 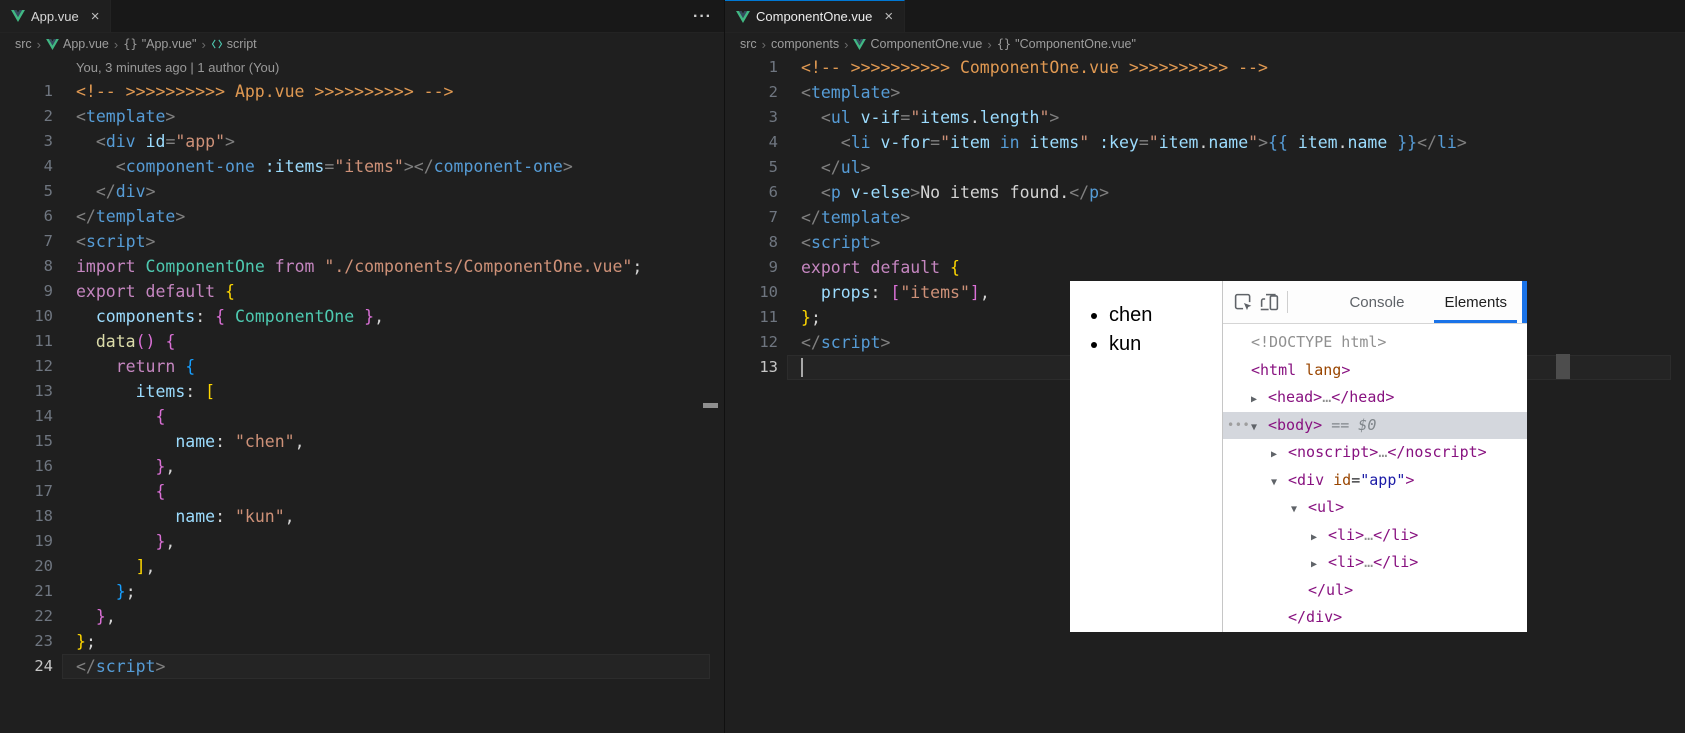 I want to click on dom-token: <body>, so click(x=1295, y=424).